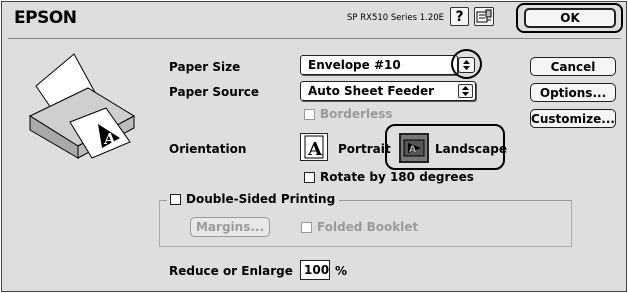  What do you see at coordinates (306, 227) in the screenshot?
I see `folded-booklet-checkbox` at bounding box center [306, 227].